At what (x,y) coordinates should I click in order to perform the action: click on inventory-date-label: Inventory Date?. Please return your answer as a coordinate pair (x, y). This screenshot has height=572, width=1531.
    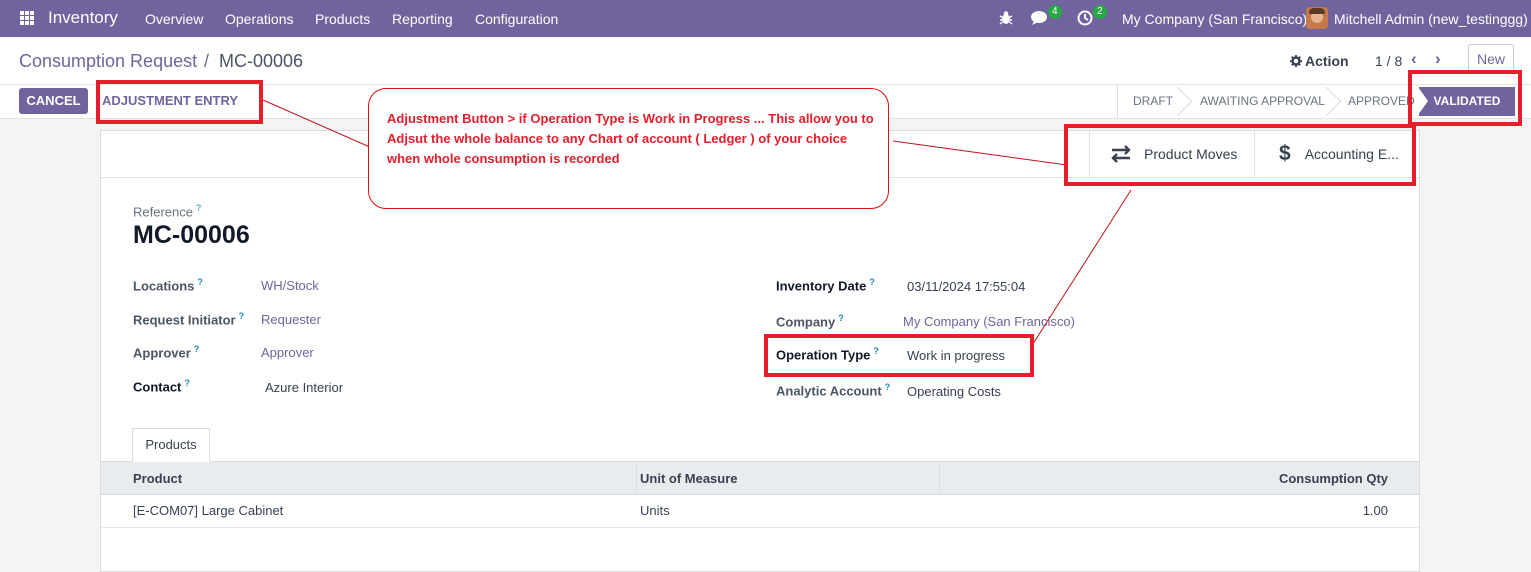
    Looking at the image, I should click on (825, 285).